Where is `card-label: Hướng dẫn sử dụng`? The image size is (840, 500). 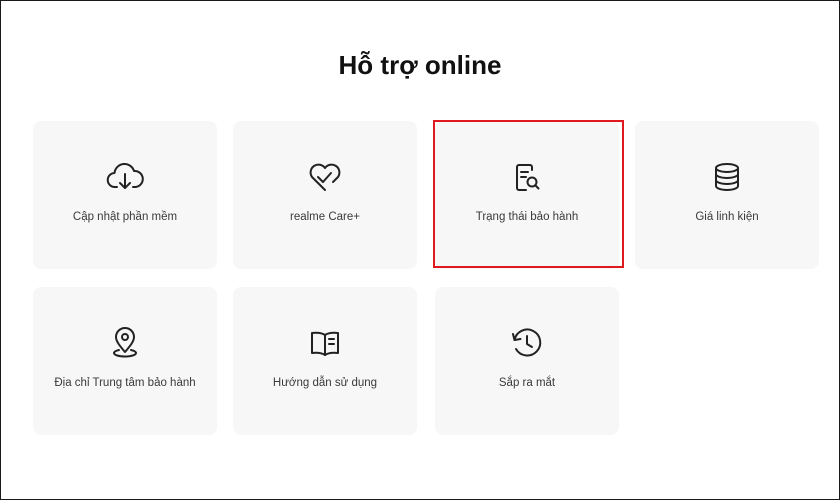
card-label: Hướng dẫn sử dụng is located at coordinates (325, 383).